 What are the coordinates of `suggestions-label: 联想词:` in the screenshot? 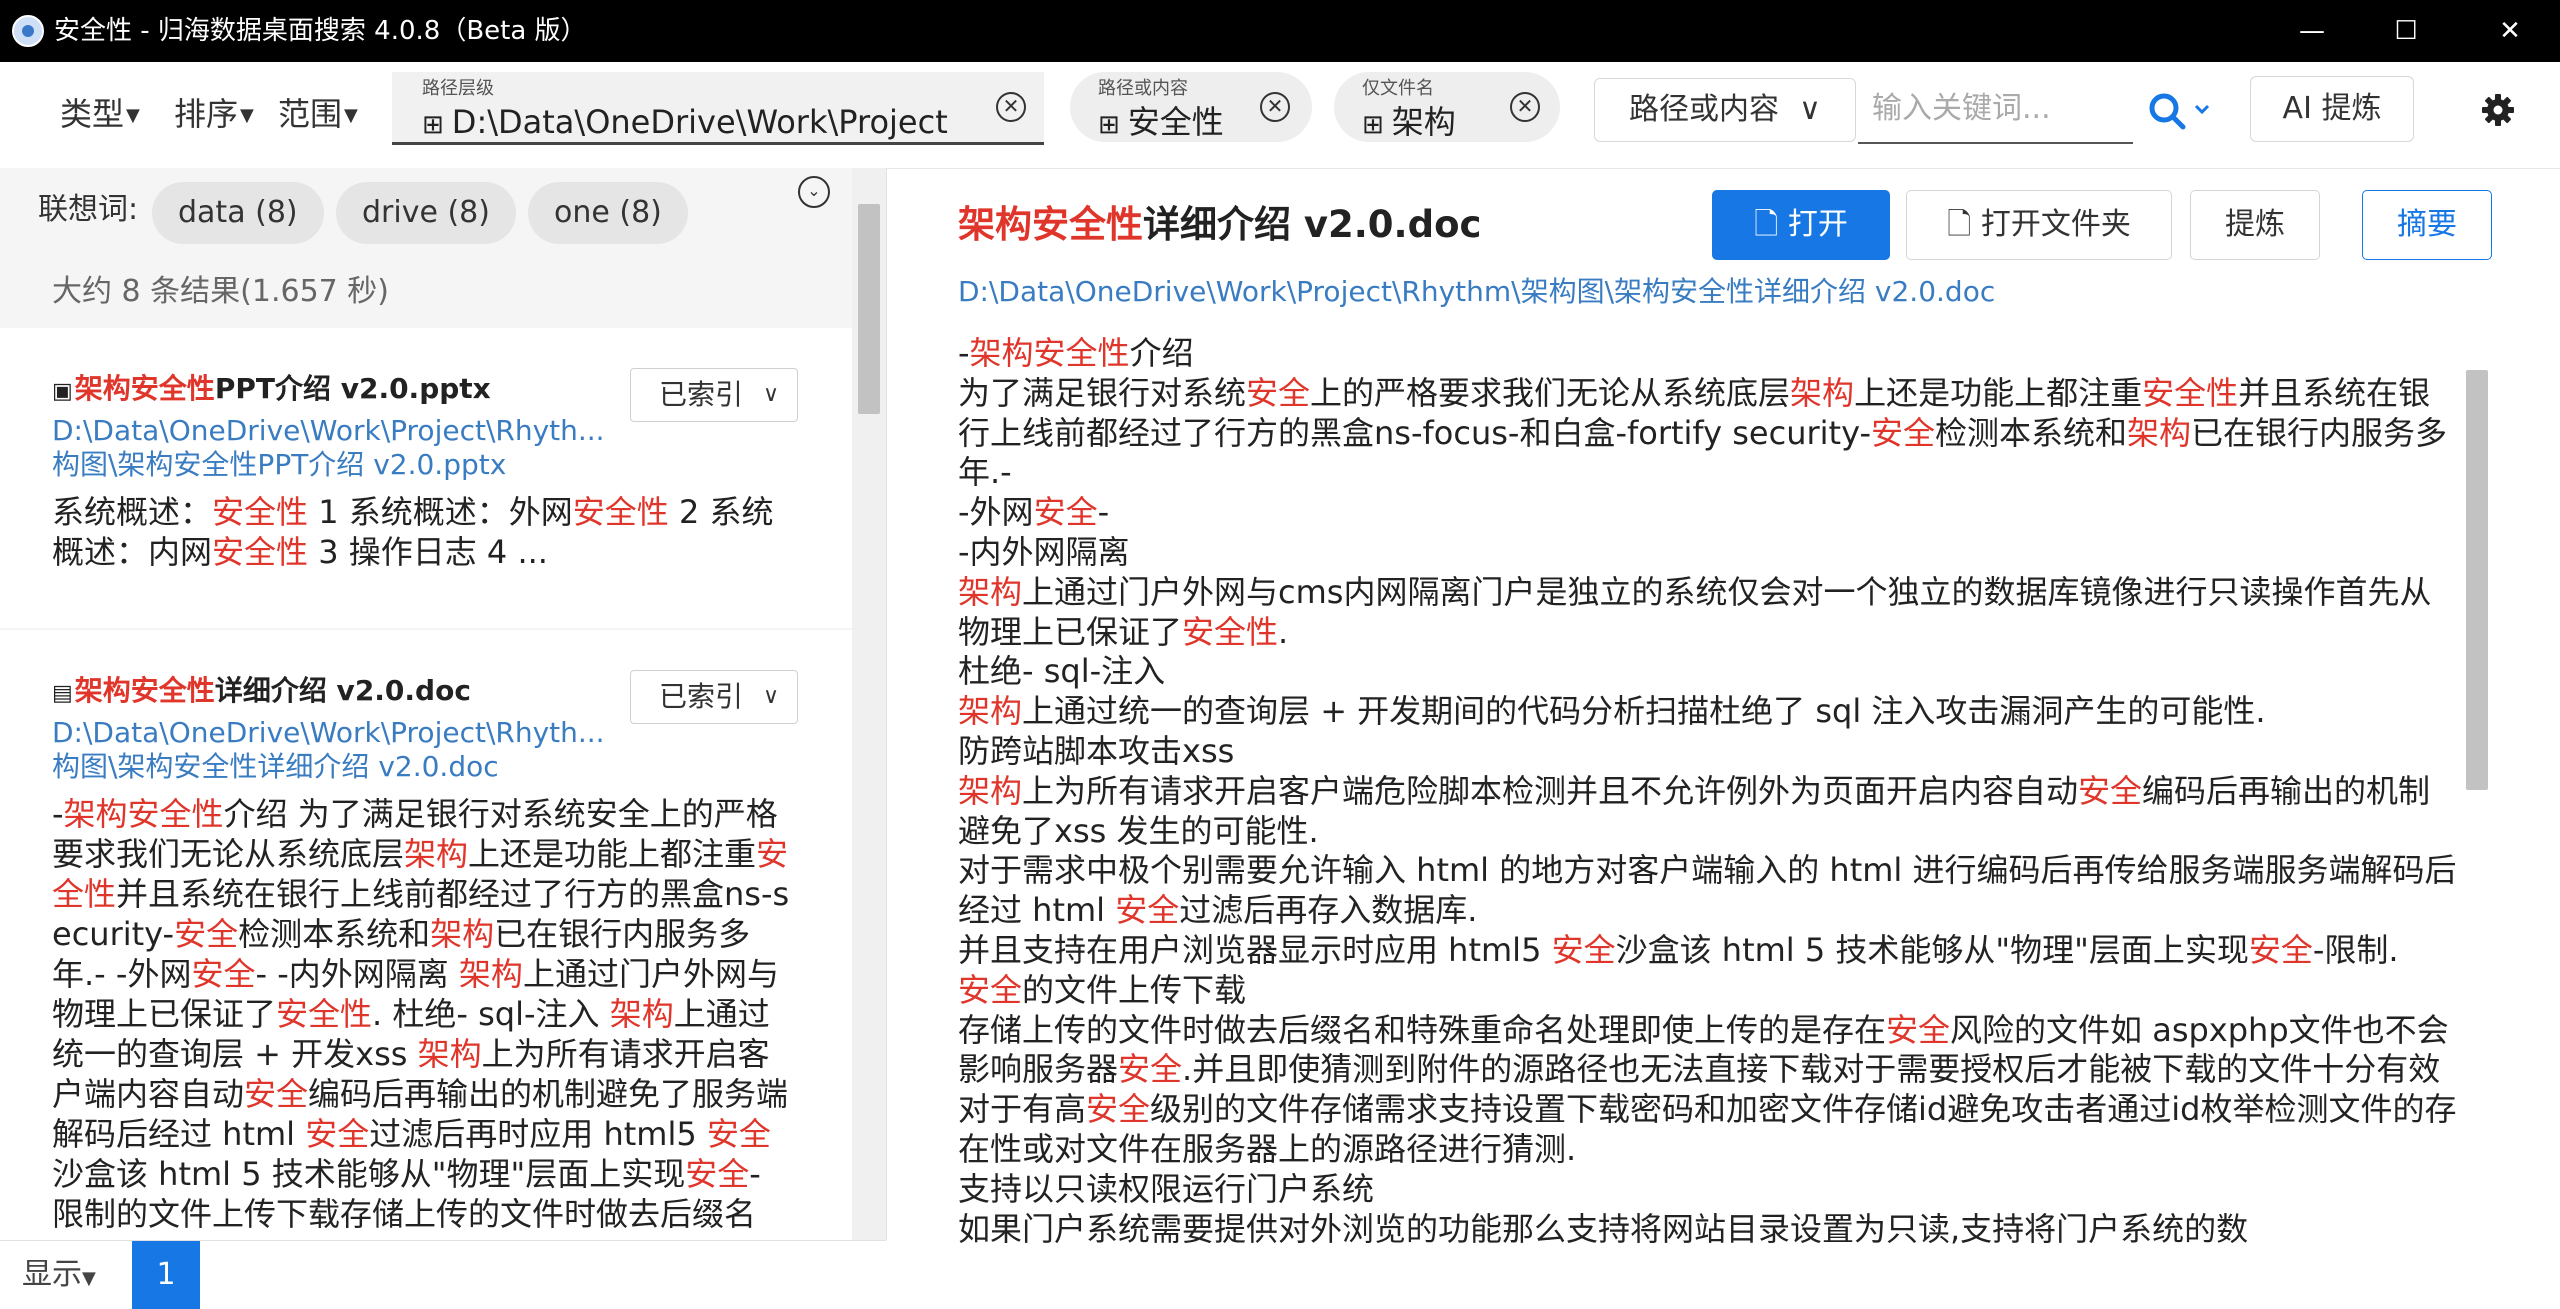 It's located at (88, 209).